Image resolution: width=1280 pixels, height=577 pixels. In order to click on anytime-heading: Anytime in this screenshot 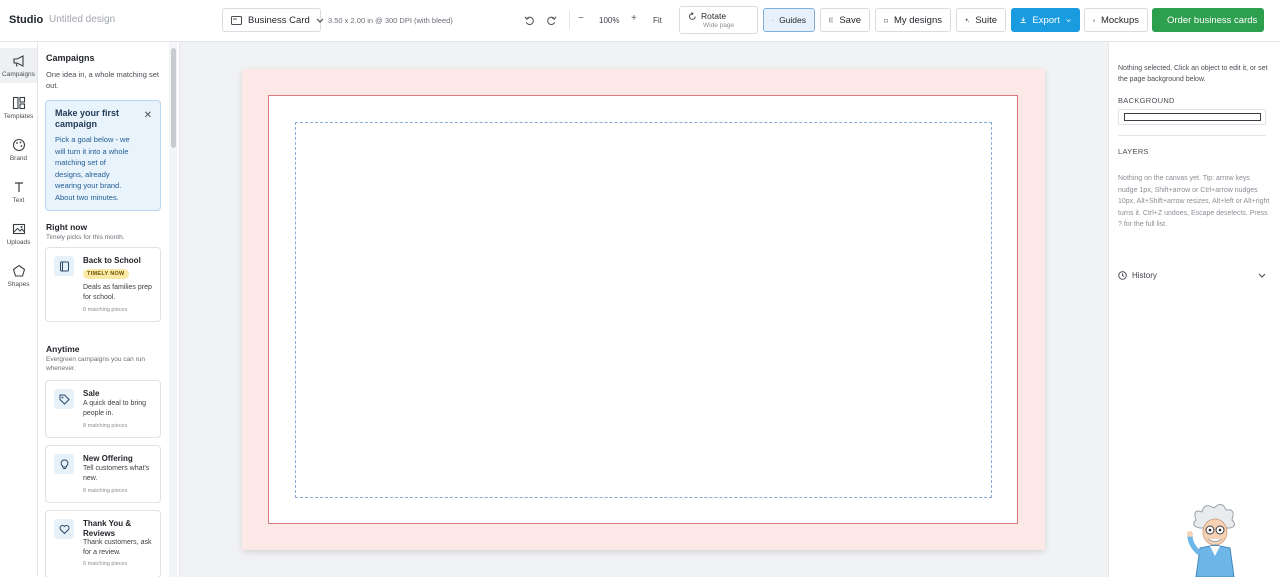, I will do `click(63, 349)`.